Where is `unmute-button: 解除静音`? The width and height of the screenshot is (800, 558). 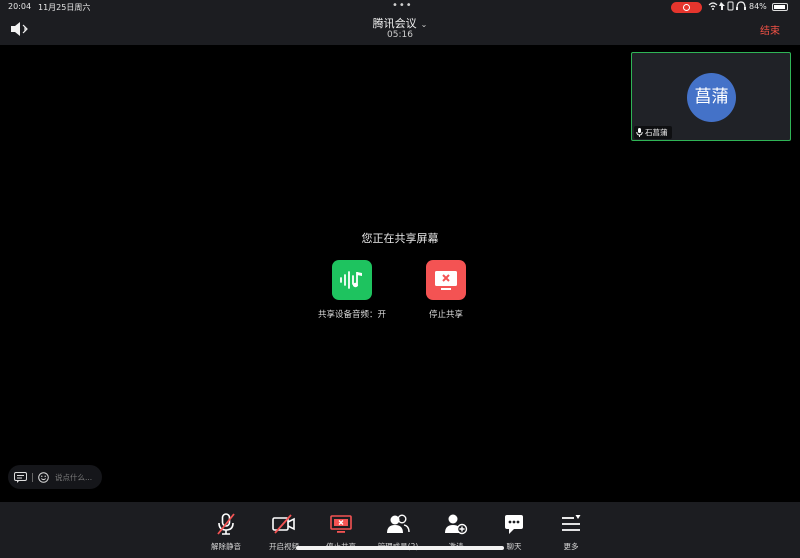 unmute-button: 解除静音 is located at coordinates (226, 532).